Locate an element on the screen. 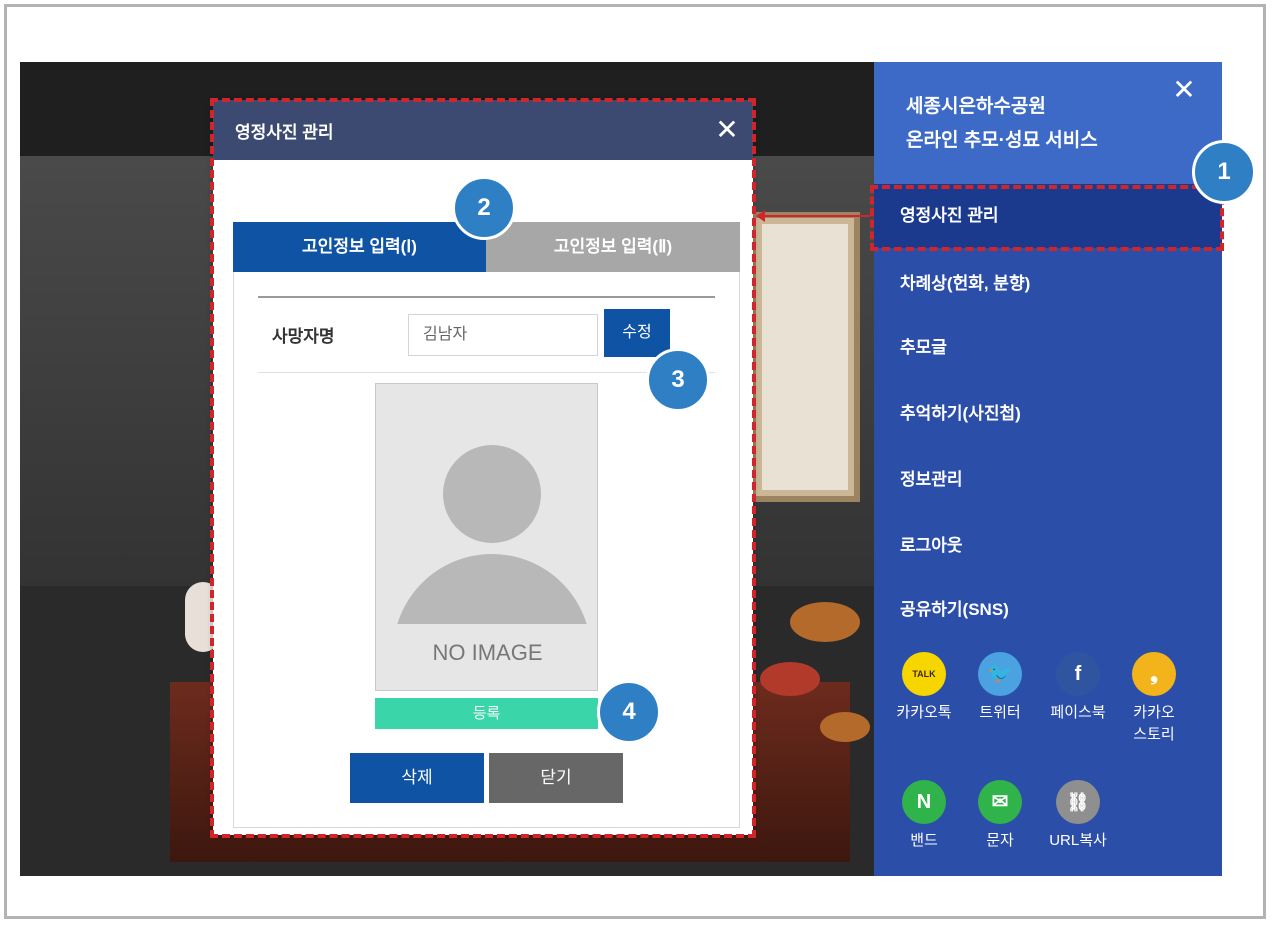 This screenshot has height=925, width=1272. side-menu-close-icon: ✕ is located at coordinates (1184, 90).